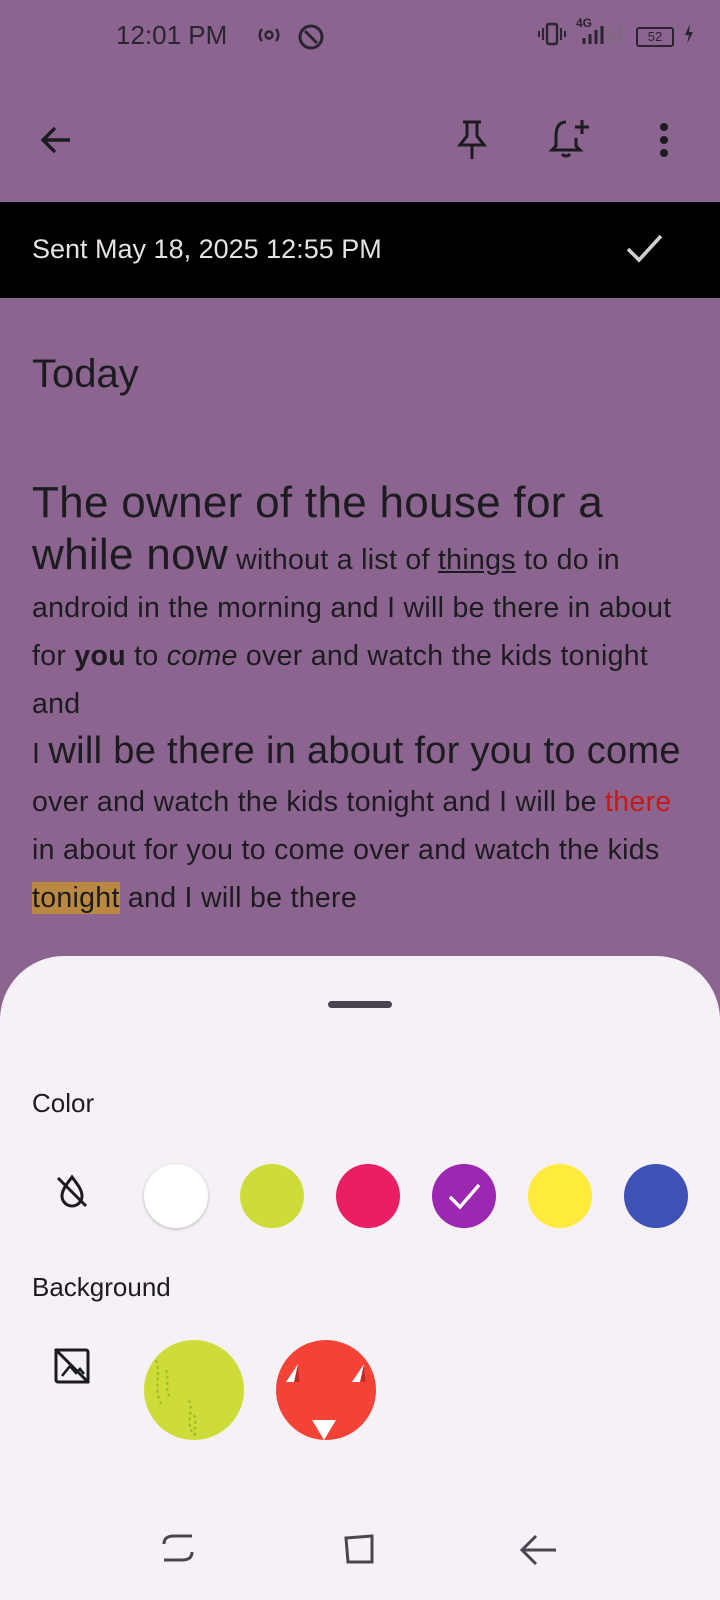  Describe the element at coordinates (272, 1196) in the screenshot. I see `color-swatch-lime` at that location.